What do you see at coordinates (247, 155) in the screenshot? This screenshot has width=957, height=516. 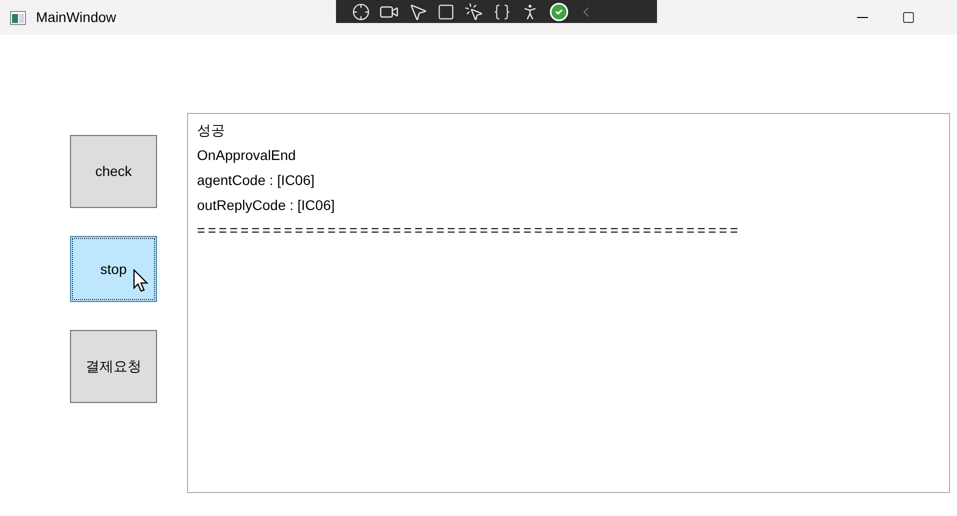 I see `log-line: OnApprovalEnd` at bounding box center [247, 155].